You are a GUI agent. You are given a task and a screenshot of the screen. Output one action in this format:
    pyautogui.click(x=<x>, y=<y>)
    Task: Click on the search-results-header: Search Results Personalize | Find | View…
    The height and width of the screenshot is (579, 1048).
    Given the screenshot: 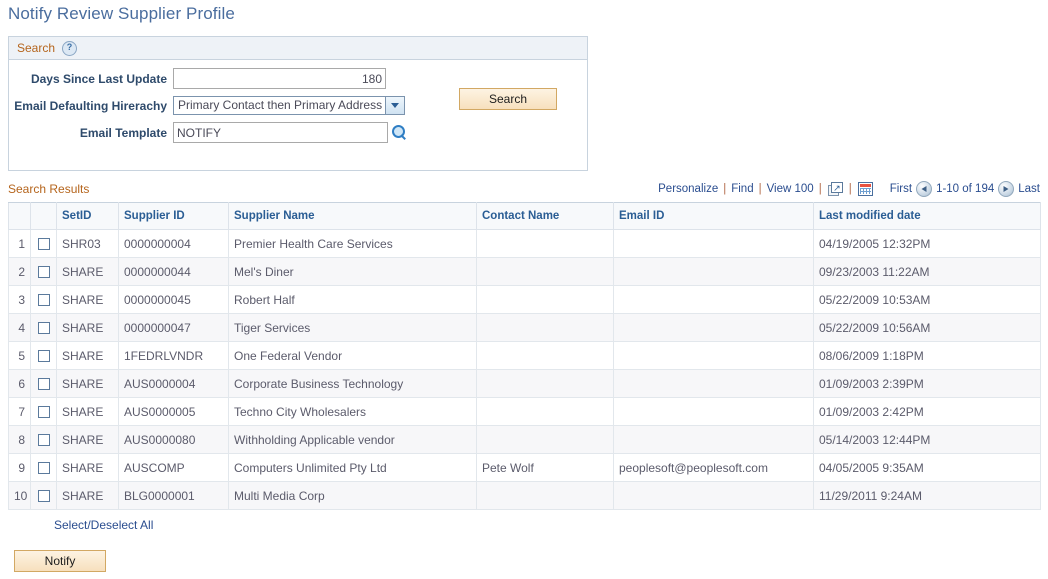 What is the action you would take?
    pyautogui.click(x=524, y=189)
    